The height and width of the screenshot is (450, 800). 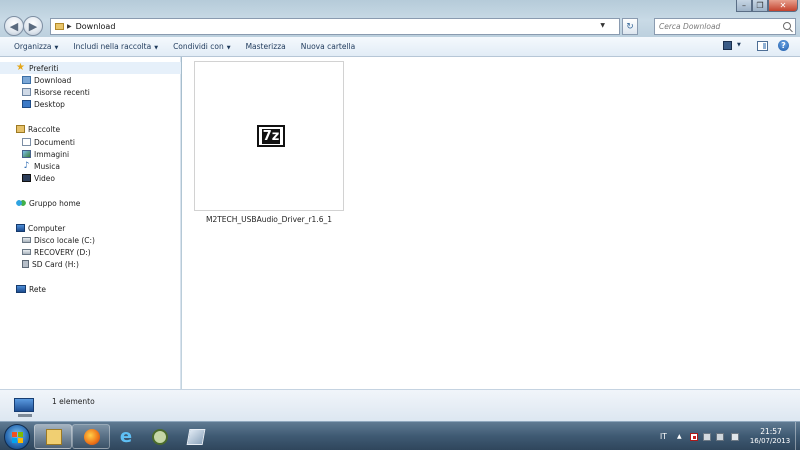 I want to click on show-desktop-button, so click(x=797, y=436).